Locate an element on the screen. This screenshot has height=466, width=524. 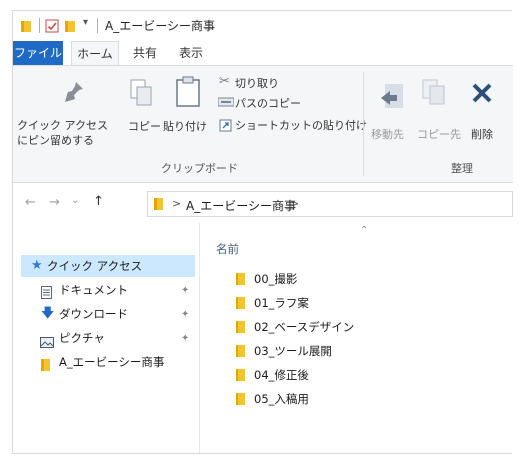
file-name: 04_修正後 is located at coordinates (281, 375).